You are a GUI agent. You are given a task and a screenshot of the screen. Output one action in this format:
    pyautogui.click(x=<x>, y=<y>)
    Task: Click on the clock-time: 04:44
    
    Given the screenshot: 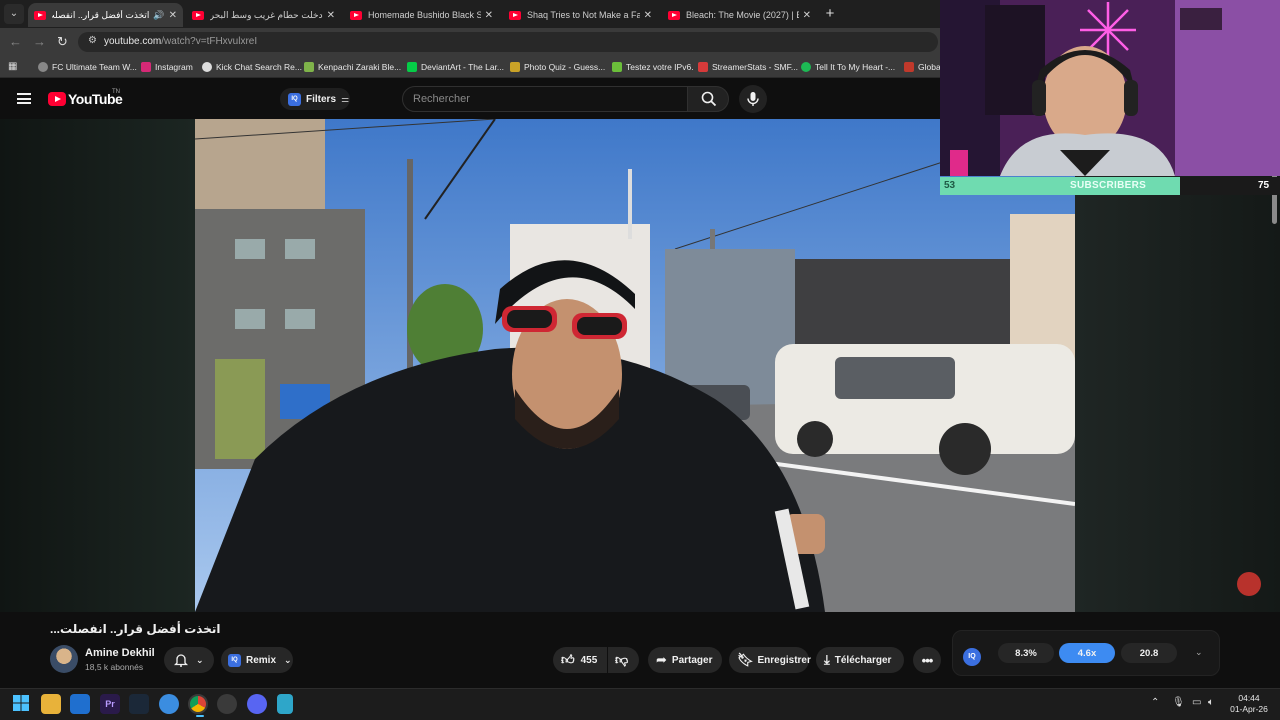 What is the action you would take?
    pyautogui.click(x=1249, y=698)
    